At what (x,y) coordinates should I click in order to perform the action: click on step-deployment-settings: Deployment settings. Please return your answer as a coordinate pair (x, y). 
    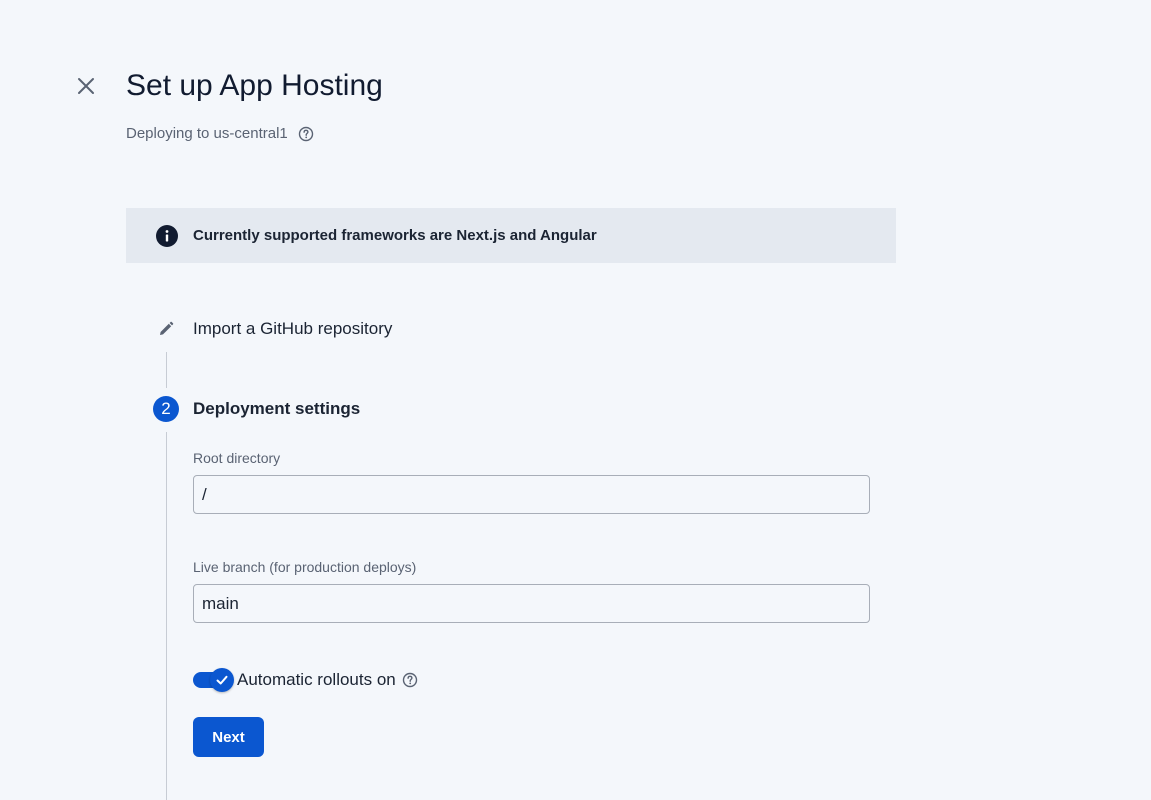
    Looking at the image, I should click on (277, 408).